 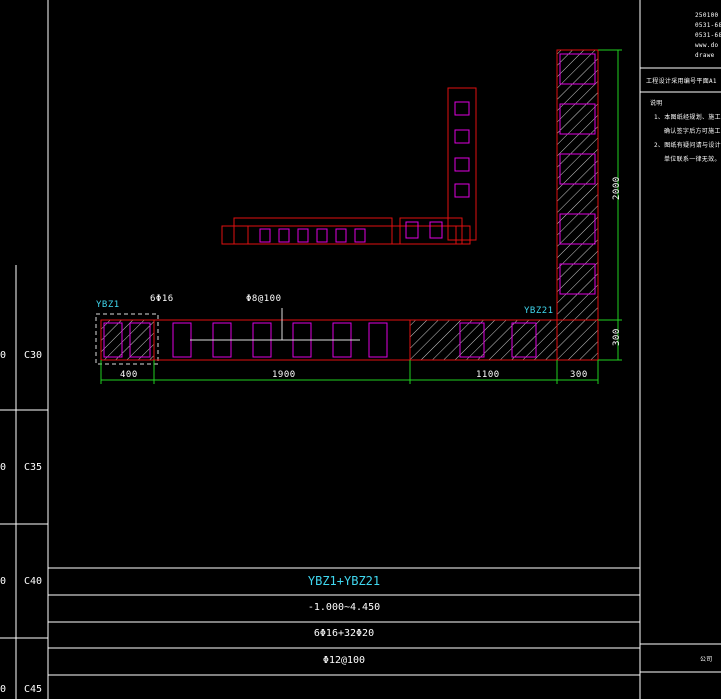 What do you see at coordinates (3, 467) in the screenshot?
I see `left-zero-2: 0` at bounding box center [3, 467].